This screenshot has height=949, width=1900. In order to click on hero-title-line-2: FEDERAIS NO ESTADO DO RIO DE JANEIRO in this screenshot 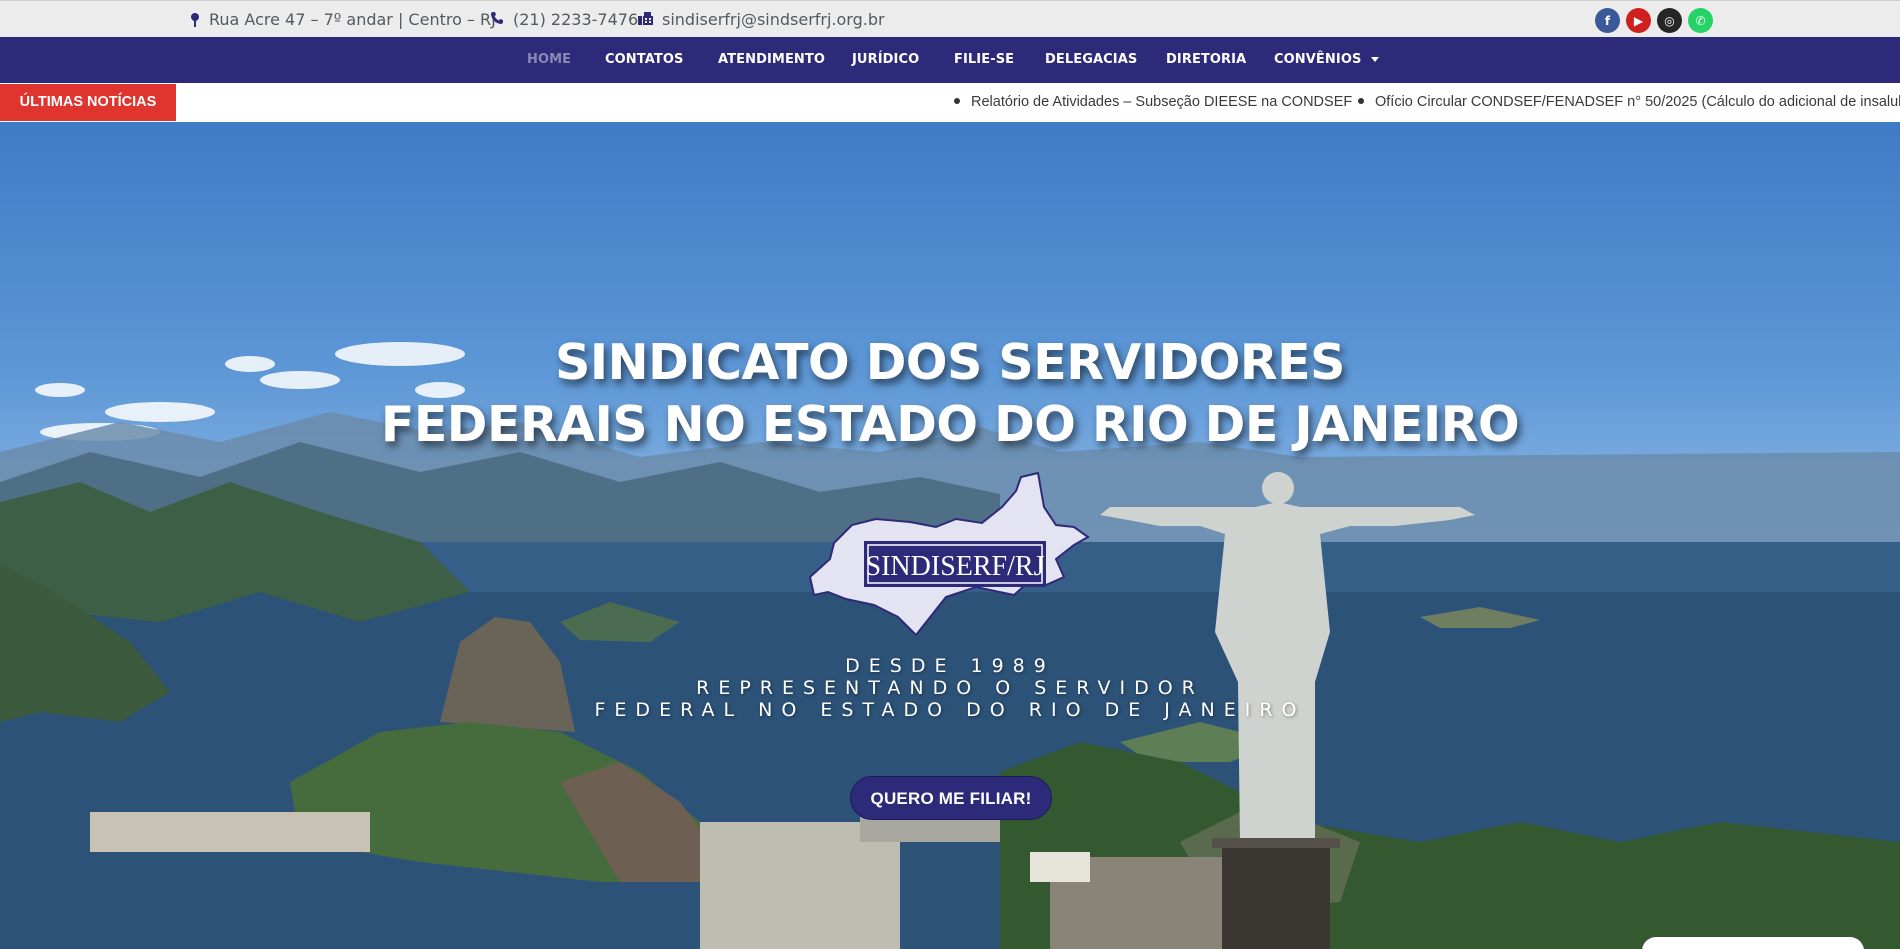, I will do `click(950, 424)`.